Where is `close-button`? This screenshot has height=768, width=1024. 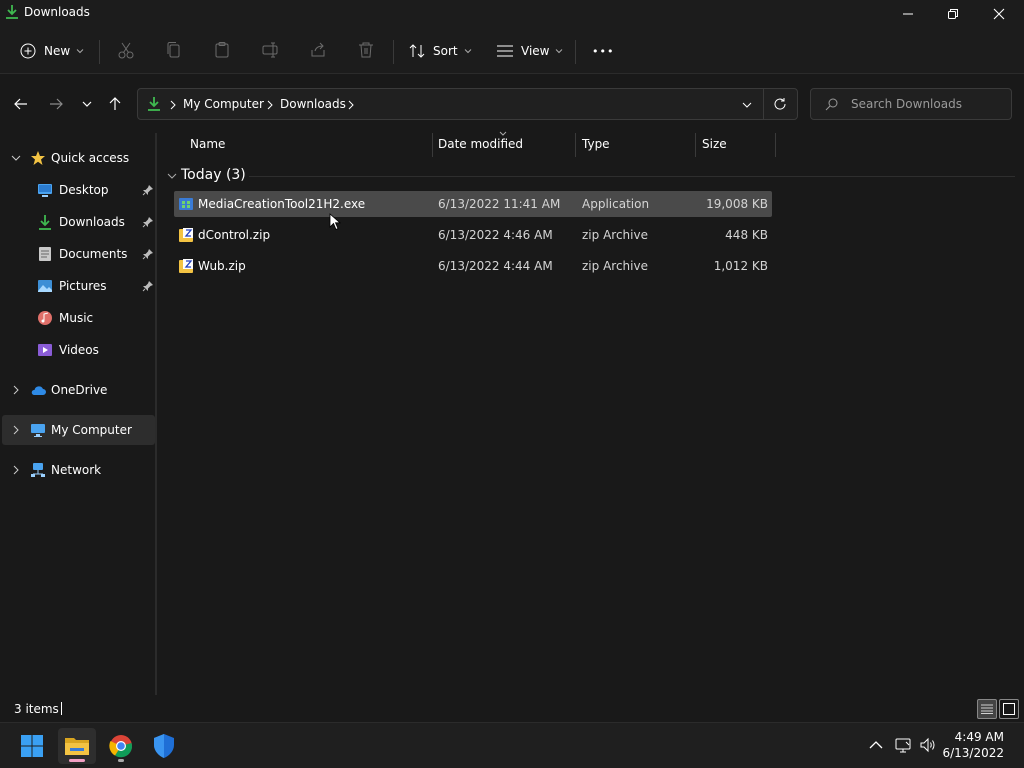 close-button is located at coordinates (999, 14).